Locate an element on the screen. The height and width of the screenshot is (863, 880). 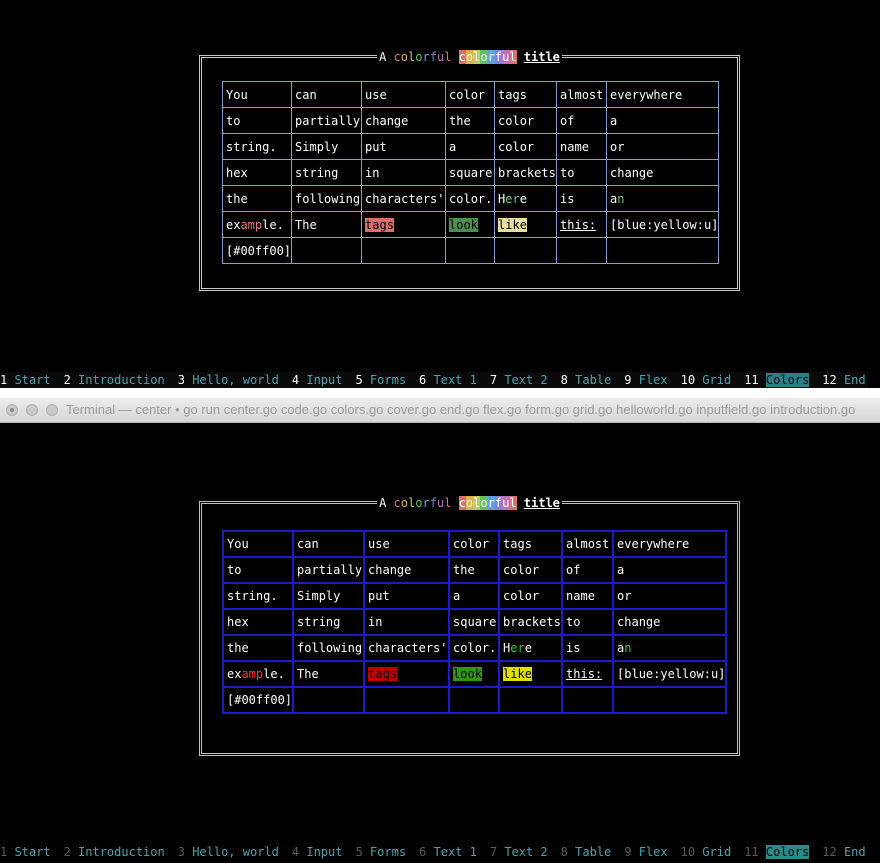
tab-start: 1 Start is located at coordinates (25, 380).